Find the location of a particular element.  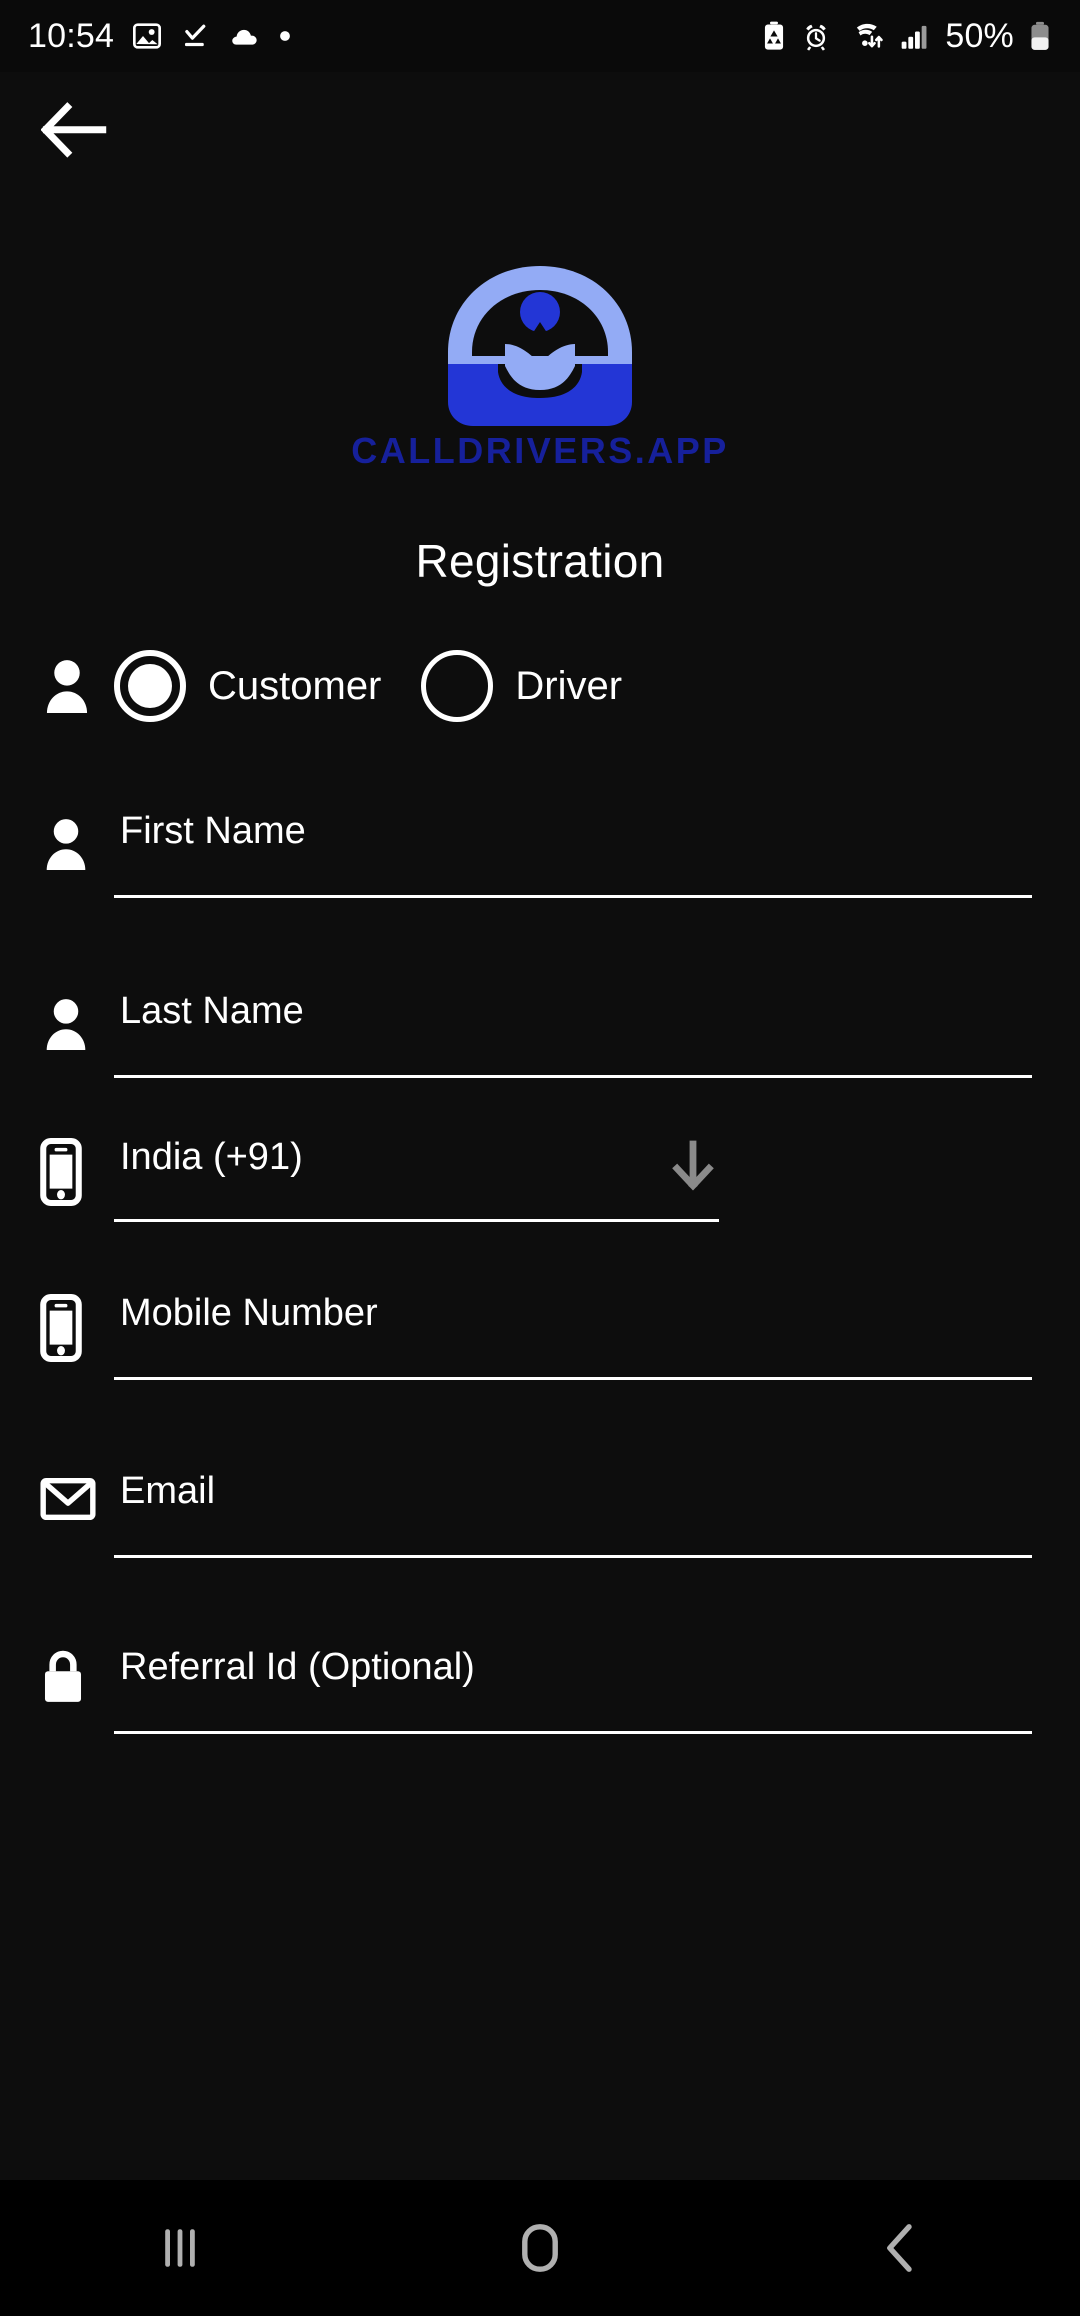

mobile-number-underline is located at coordinates (573, 1378).